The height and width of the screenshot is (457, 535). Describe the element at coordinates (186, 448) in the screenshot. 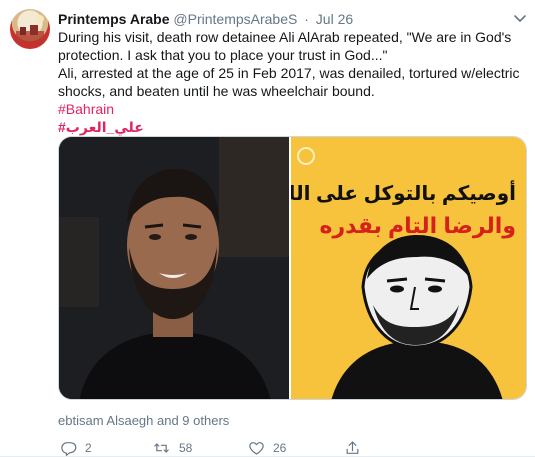

I see `retweet-count: 58` at that location.